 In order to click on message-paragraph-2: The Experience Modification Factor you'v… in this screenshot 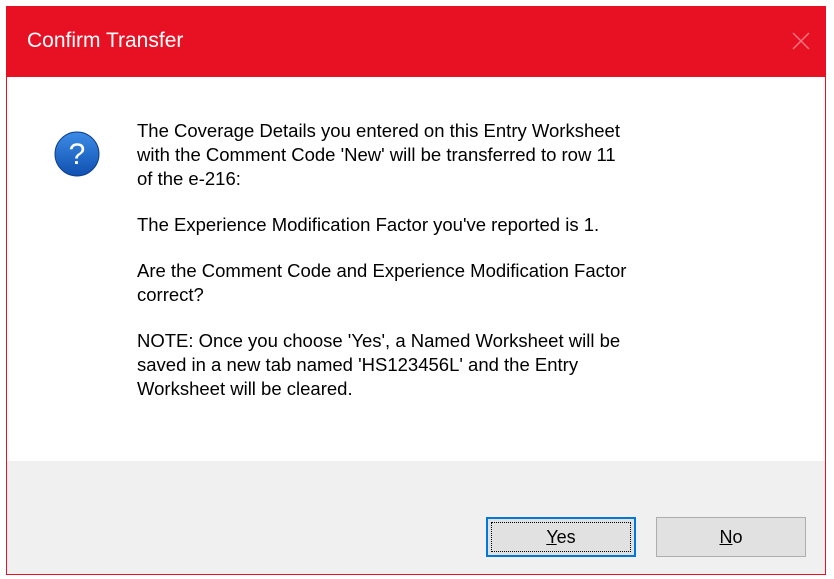, I will do `click(457, 225)`.